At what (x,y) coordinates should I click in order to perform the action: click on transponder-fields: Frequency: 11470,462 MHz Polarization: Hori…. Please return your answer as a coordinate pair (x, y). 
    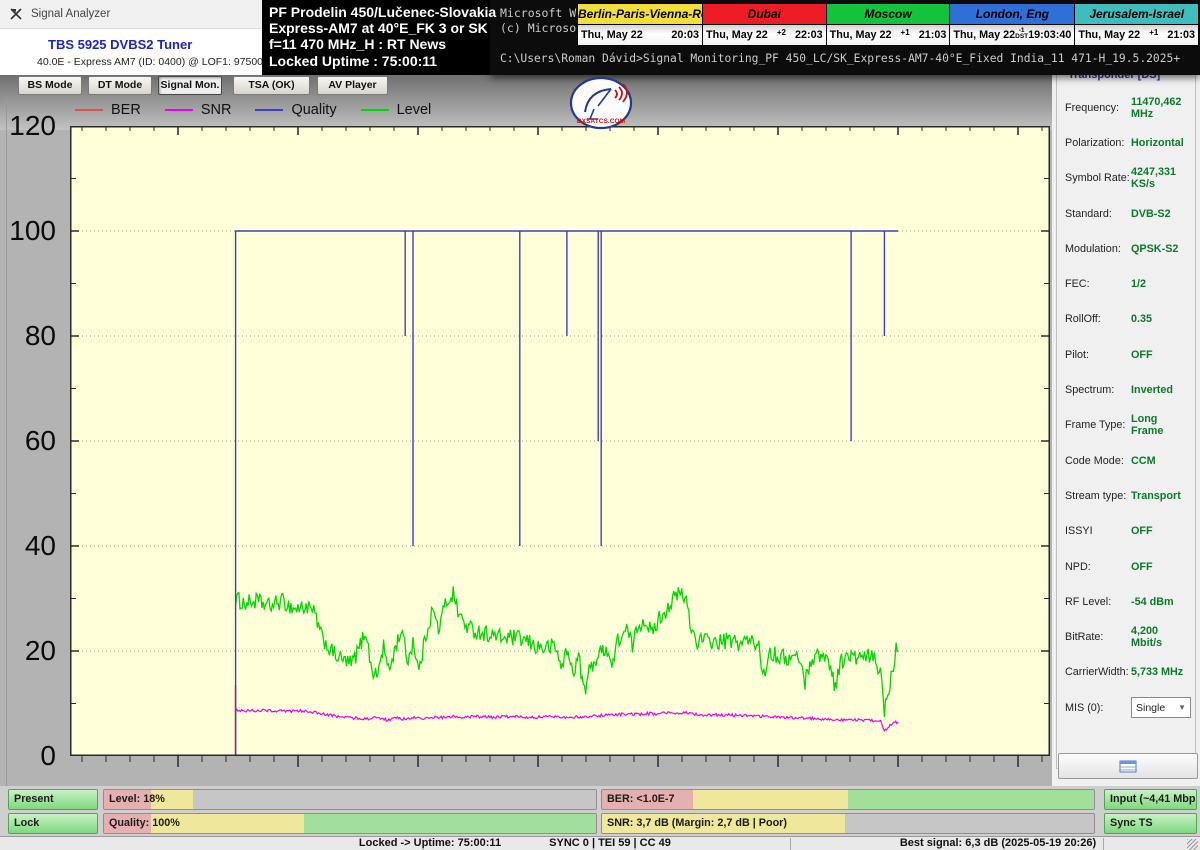
    Looking at the image, I should click on (1128, 407).